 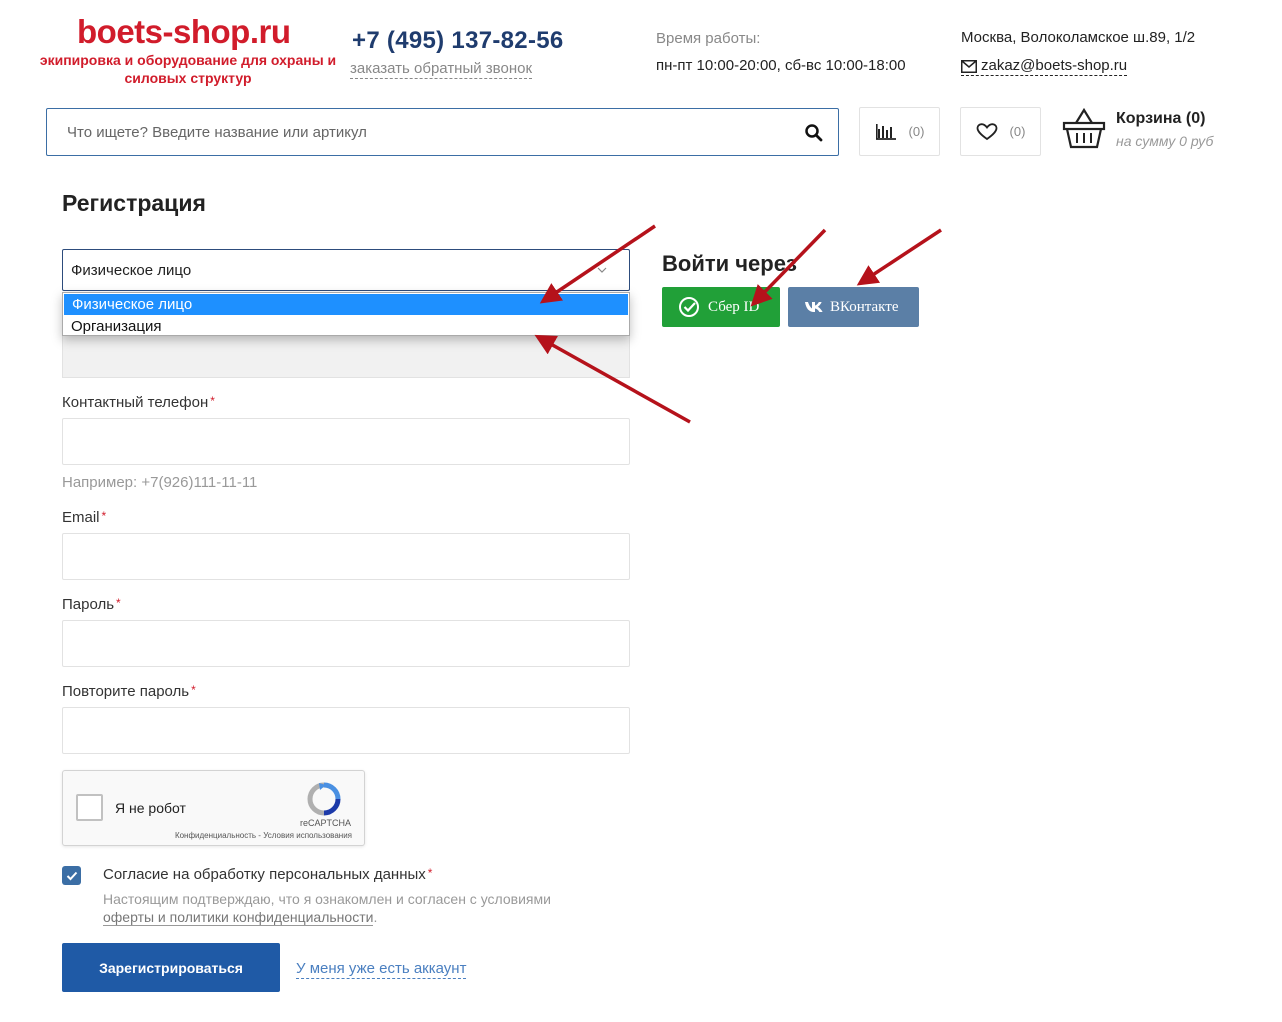 What do you see at coordinates (814, 307) in the screenshot?
I see `vk-icon` at bounding box center [814, 307].